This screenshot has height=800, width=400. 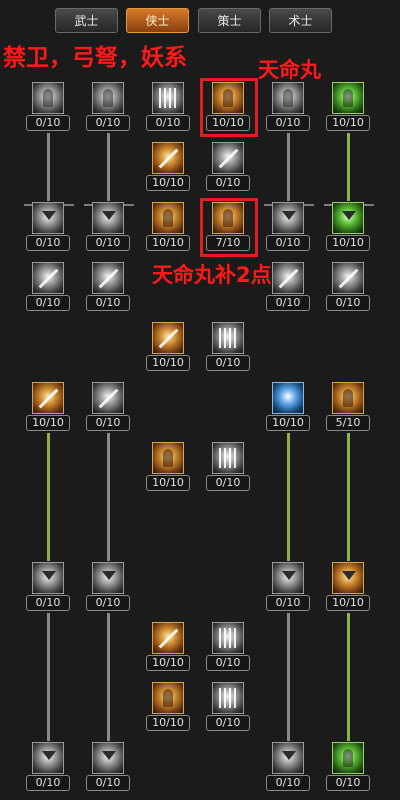 What do you see at coordinates (168, 218) in the screenshot?
I see `flame-figure-icon` at bounding box center [168, 218].